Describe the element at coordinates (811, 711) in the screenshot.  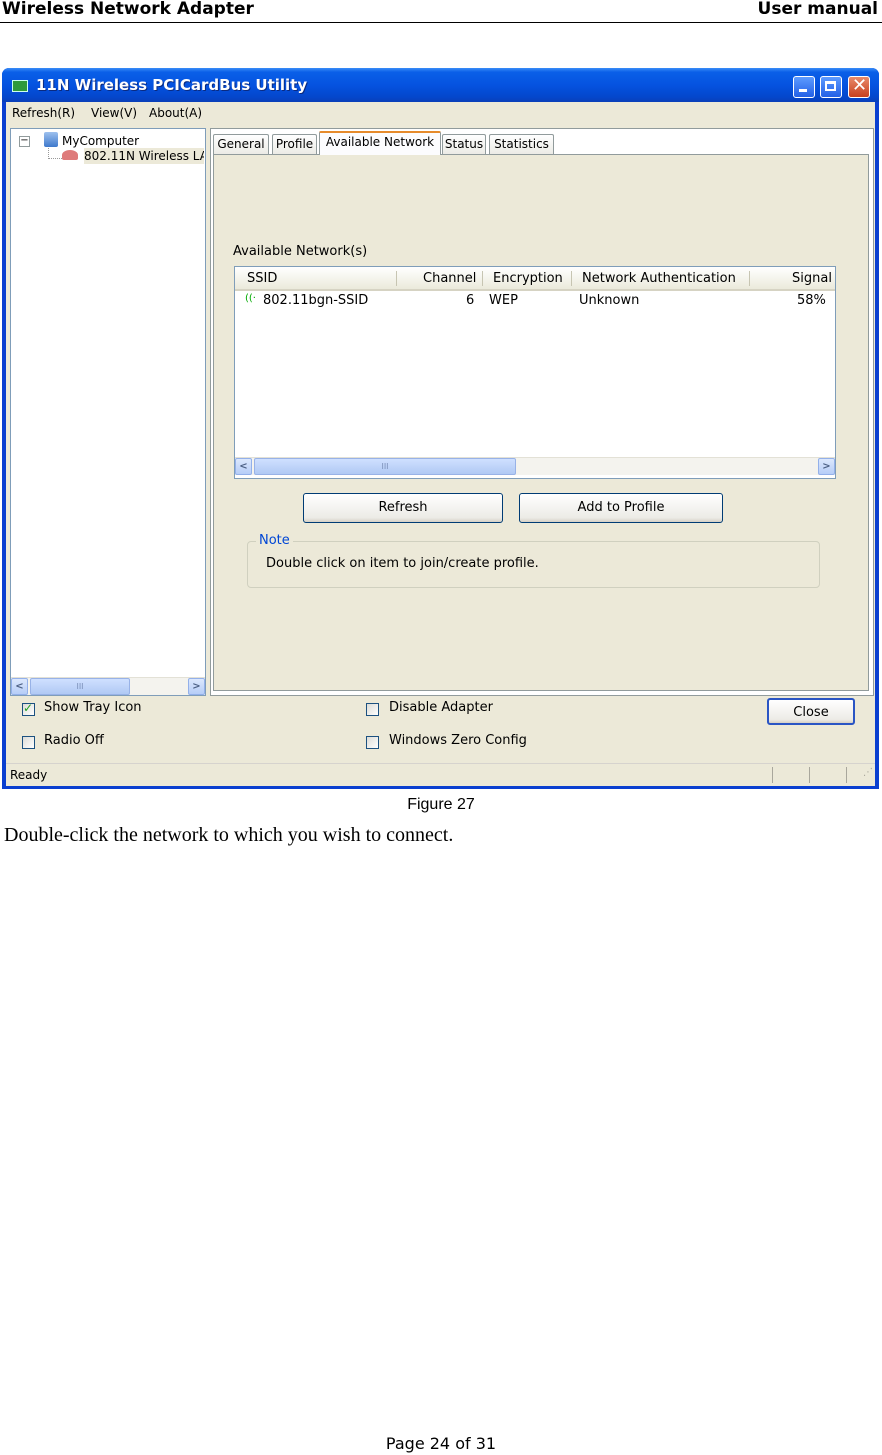
I see `close-button: Close` at that location.